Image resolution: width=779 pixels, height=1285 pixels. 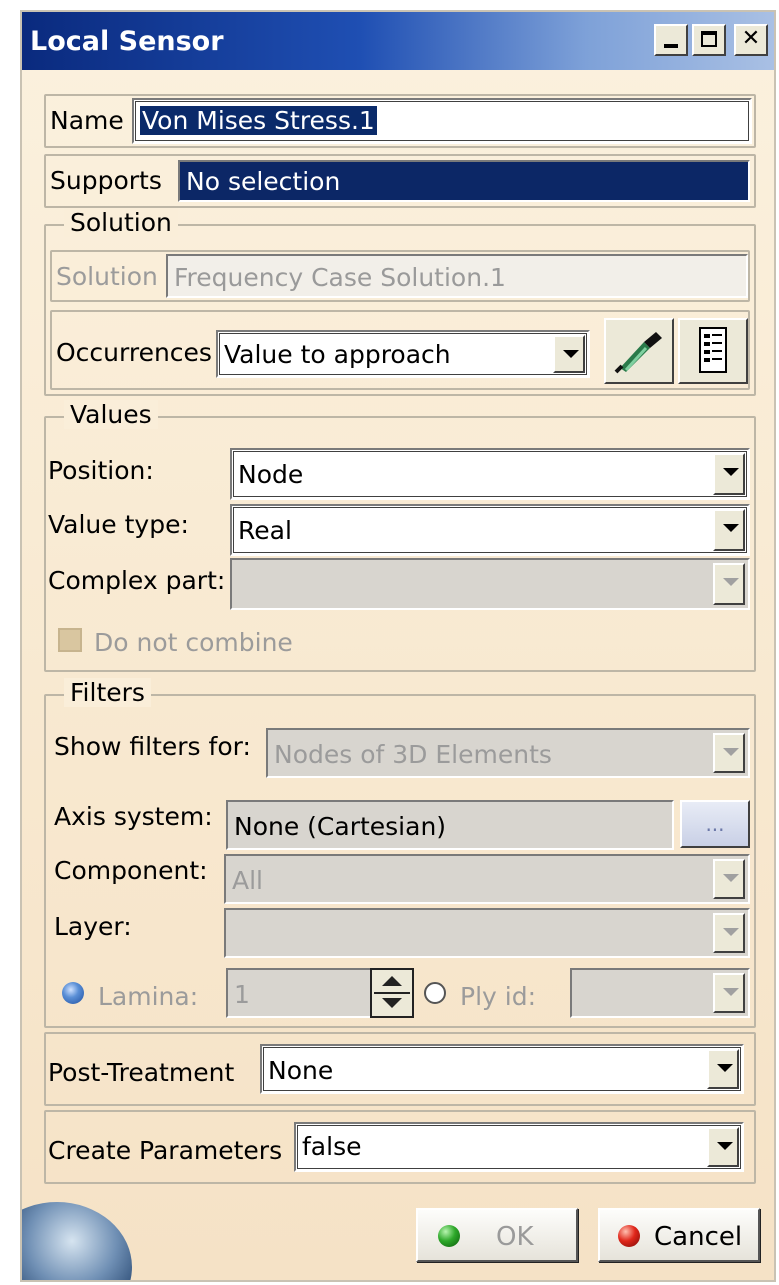 I want to click on complex-part-dropdown, so click(x=490, y=584).